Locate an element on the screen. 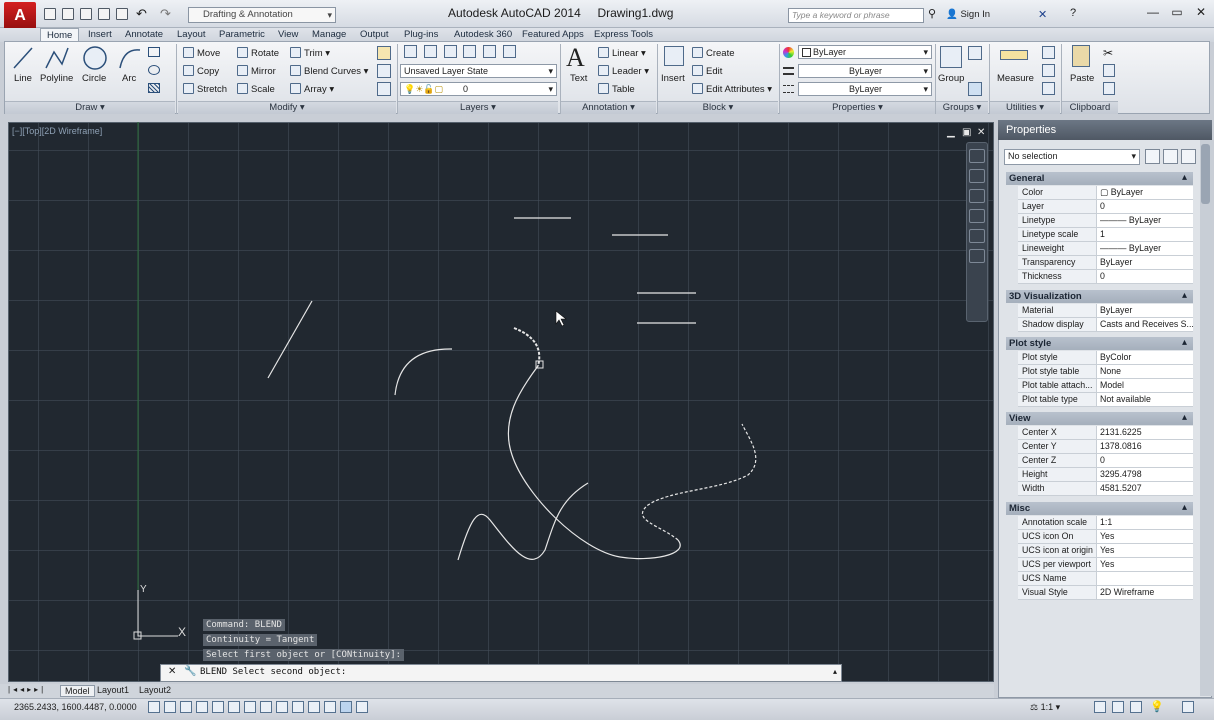 This screenshot has height=720, width=1214. copy-clip-icon is located at coordinates (1109, 70).